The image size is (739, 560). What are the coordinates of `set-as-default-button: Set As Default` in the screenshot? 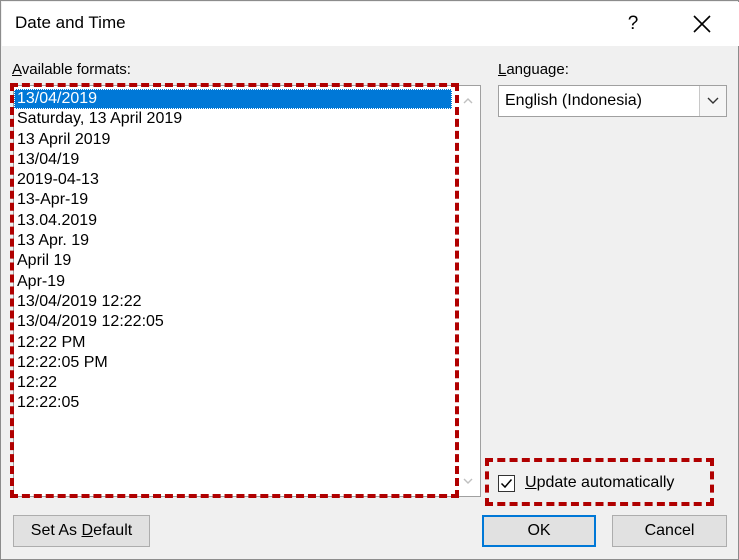 It's located at (81, 531).